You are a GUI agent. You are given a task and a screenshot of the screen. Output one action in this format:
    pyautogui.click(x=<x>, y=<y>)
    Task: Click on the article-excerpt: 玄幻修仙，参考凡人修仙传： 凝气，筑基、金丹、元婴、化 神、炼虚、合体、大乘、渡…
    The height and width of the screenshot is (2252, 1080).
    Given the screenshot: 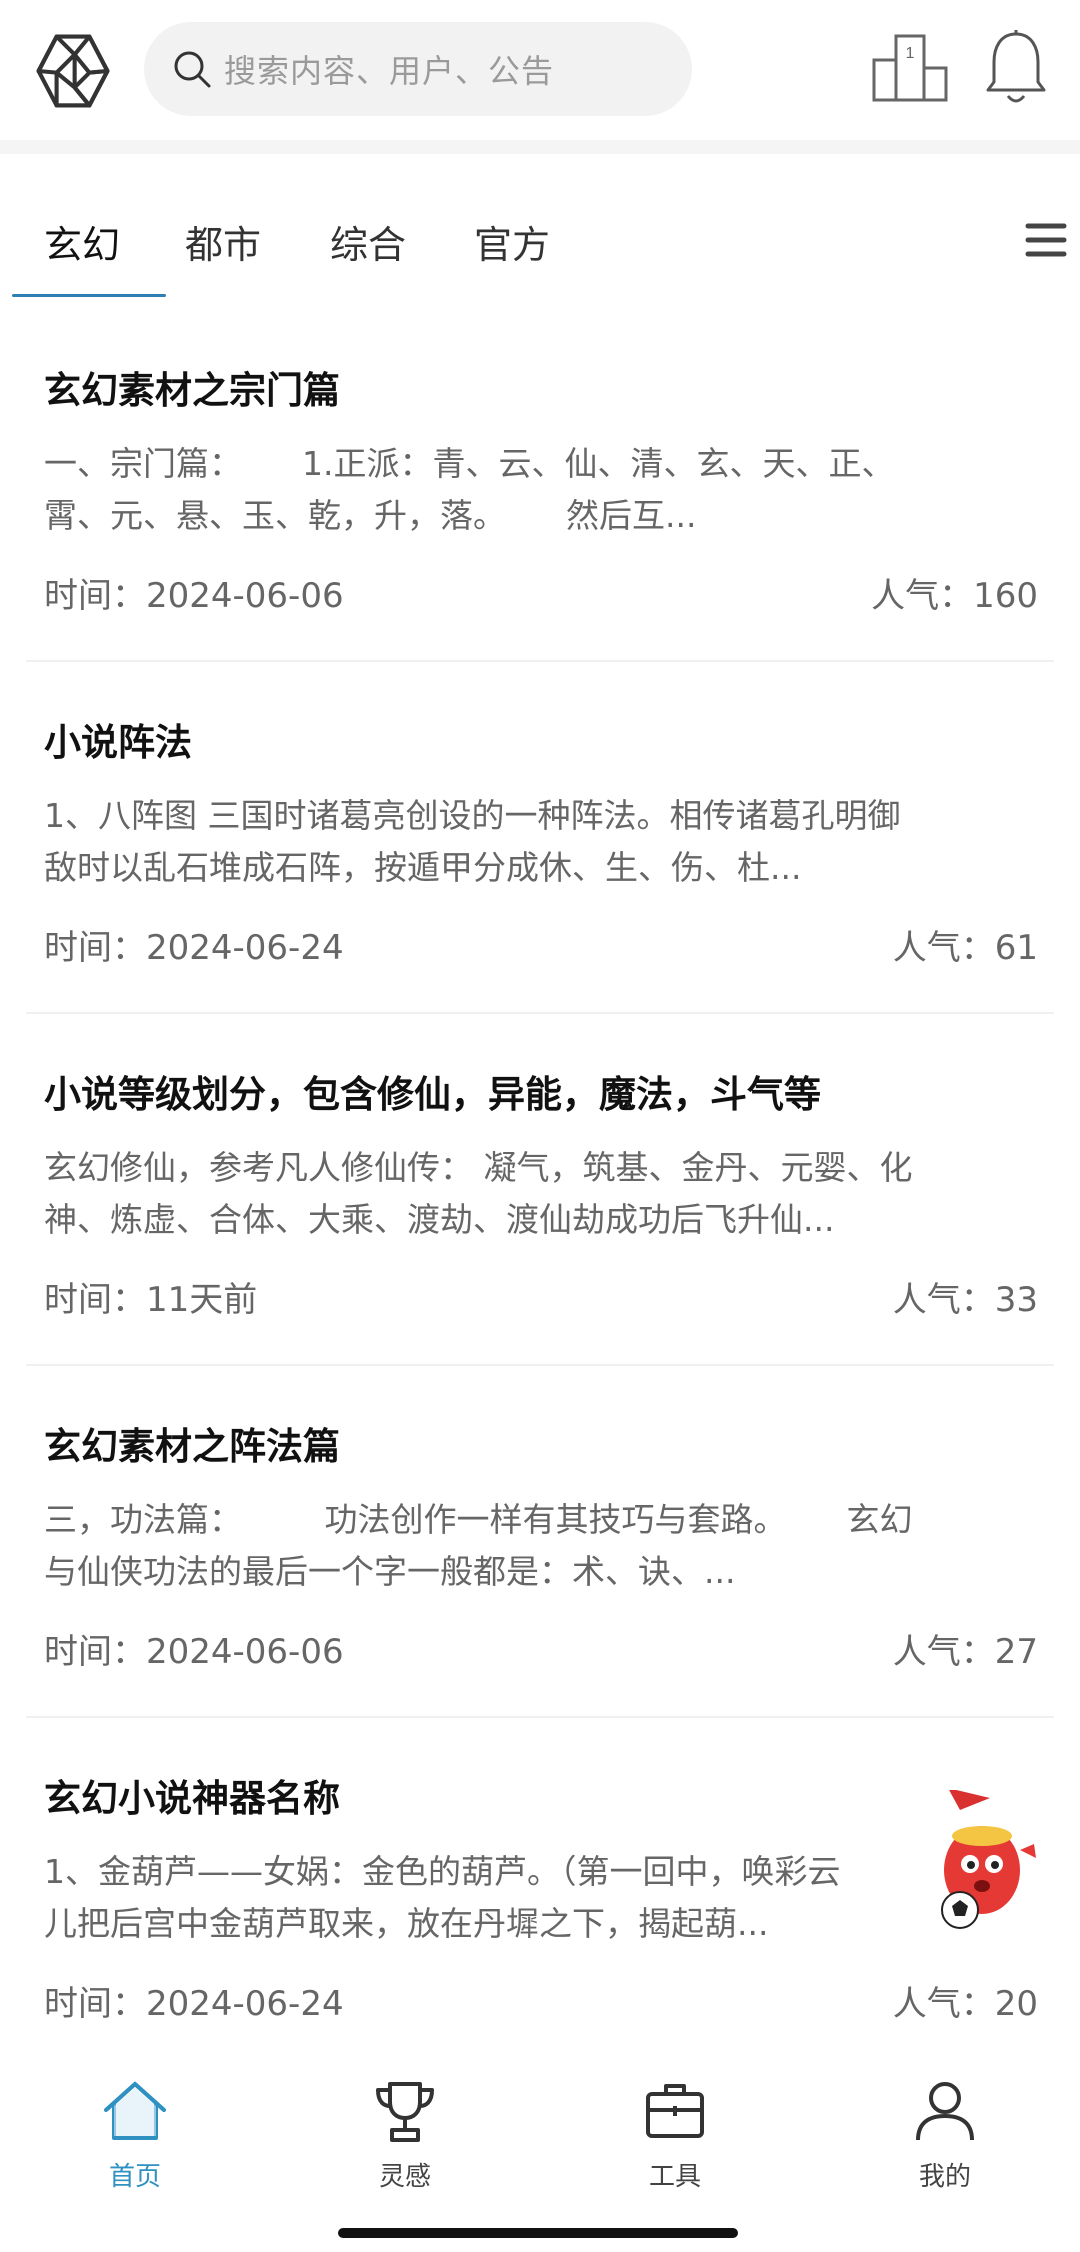 What is the action you would take?
    pyautogui.click(x=478, y=1193)
    